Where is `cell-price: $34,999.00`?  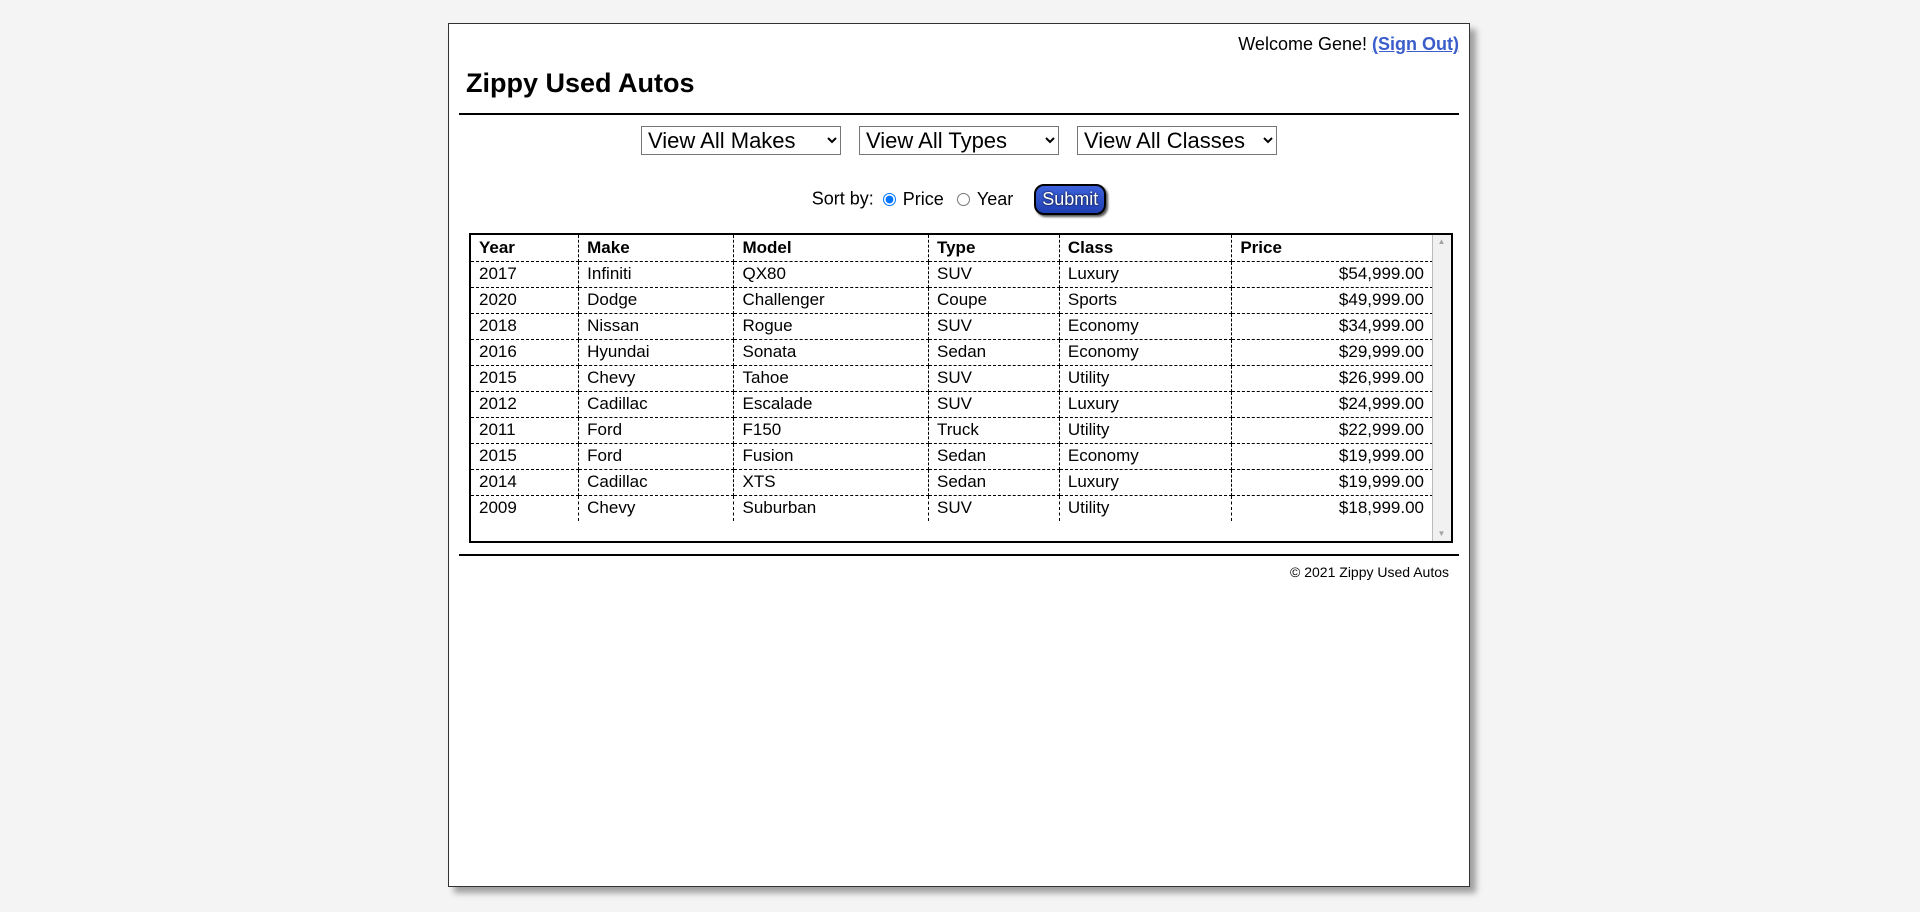 cell-price: $34,999.00 is located at coordinates (1332, 326).